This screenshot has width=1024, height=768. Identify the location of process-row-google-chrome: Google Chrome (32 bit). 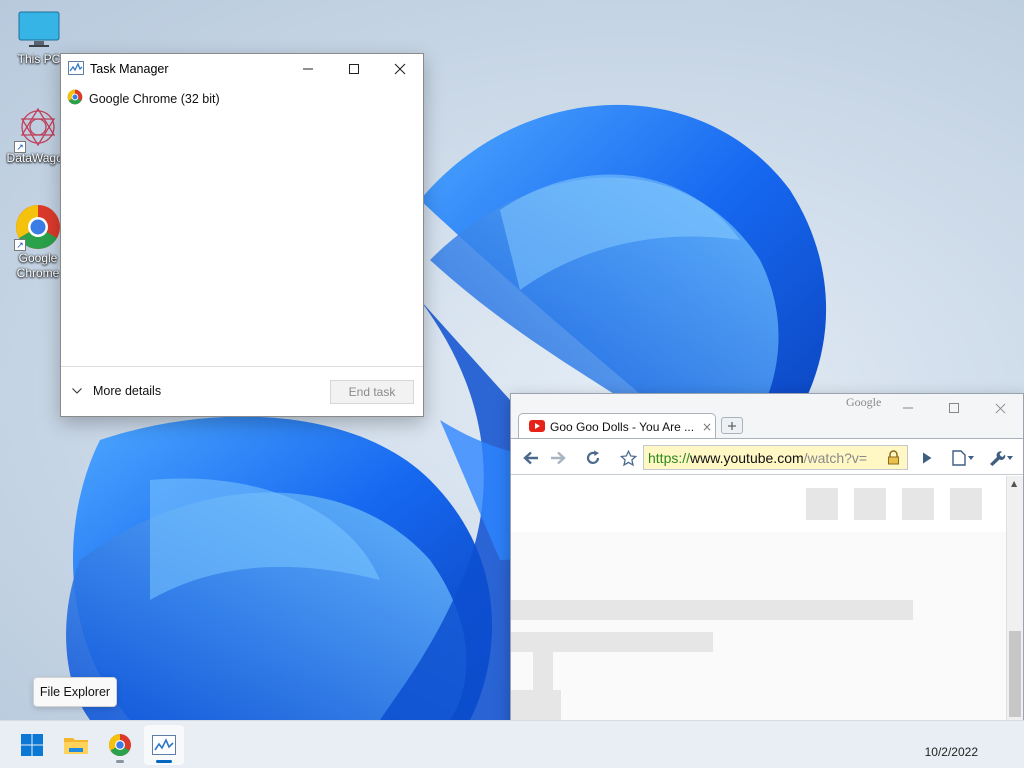
(143, 98).